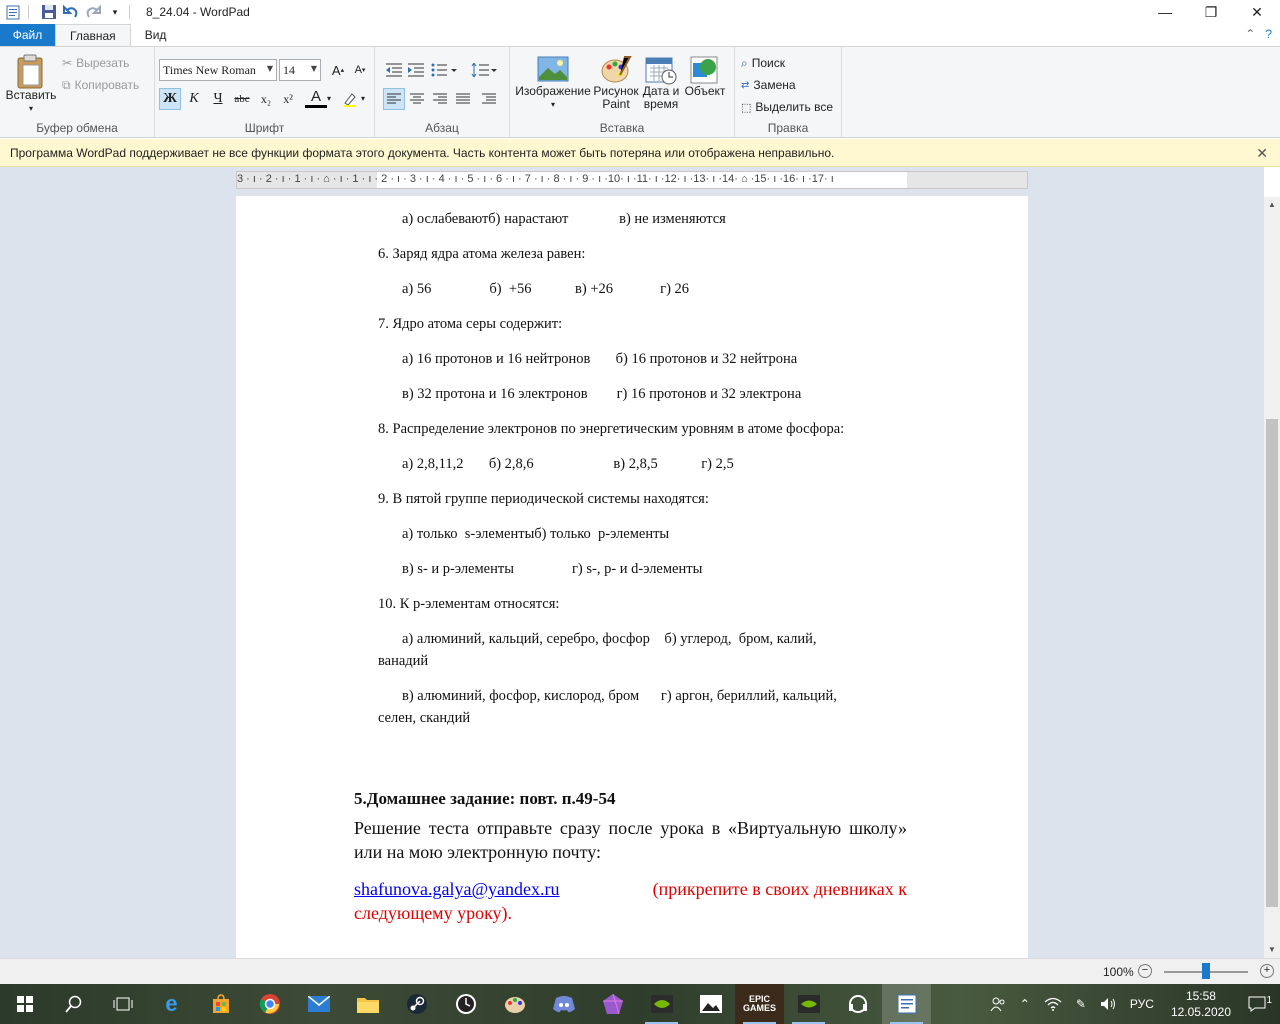  Describe the element at coordinates (1262, 153) in the screenshot. I see `infobar-close-button: ✕` at that location.